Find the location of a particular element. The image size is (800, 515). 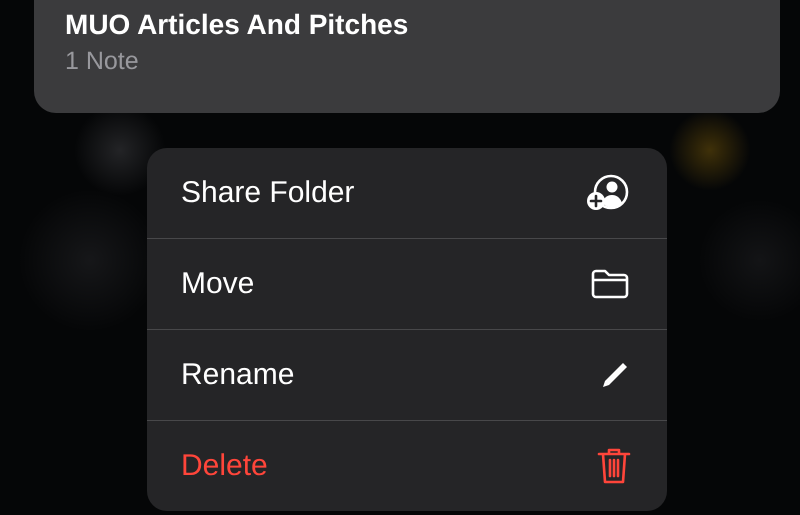

menu-item-label: Rename is located at coordinates (237, 375).